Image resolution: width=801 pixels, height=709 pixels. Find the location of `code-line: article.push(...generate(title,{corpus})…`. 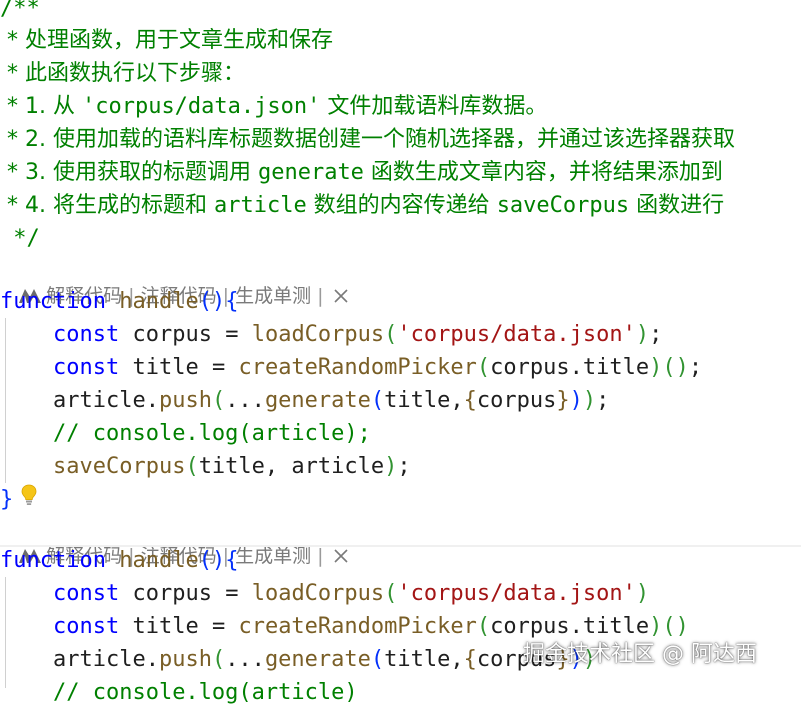

code-line: article.push(...generate(title,{corpus})… is located at coordinates (331, 400).